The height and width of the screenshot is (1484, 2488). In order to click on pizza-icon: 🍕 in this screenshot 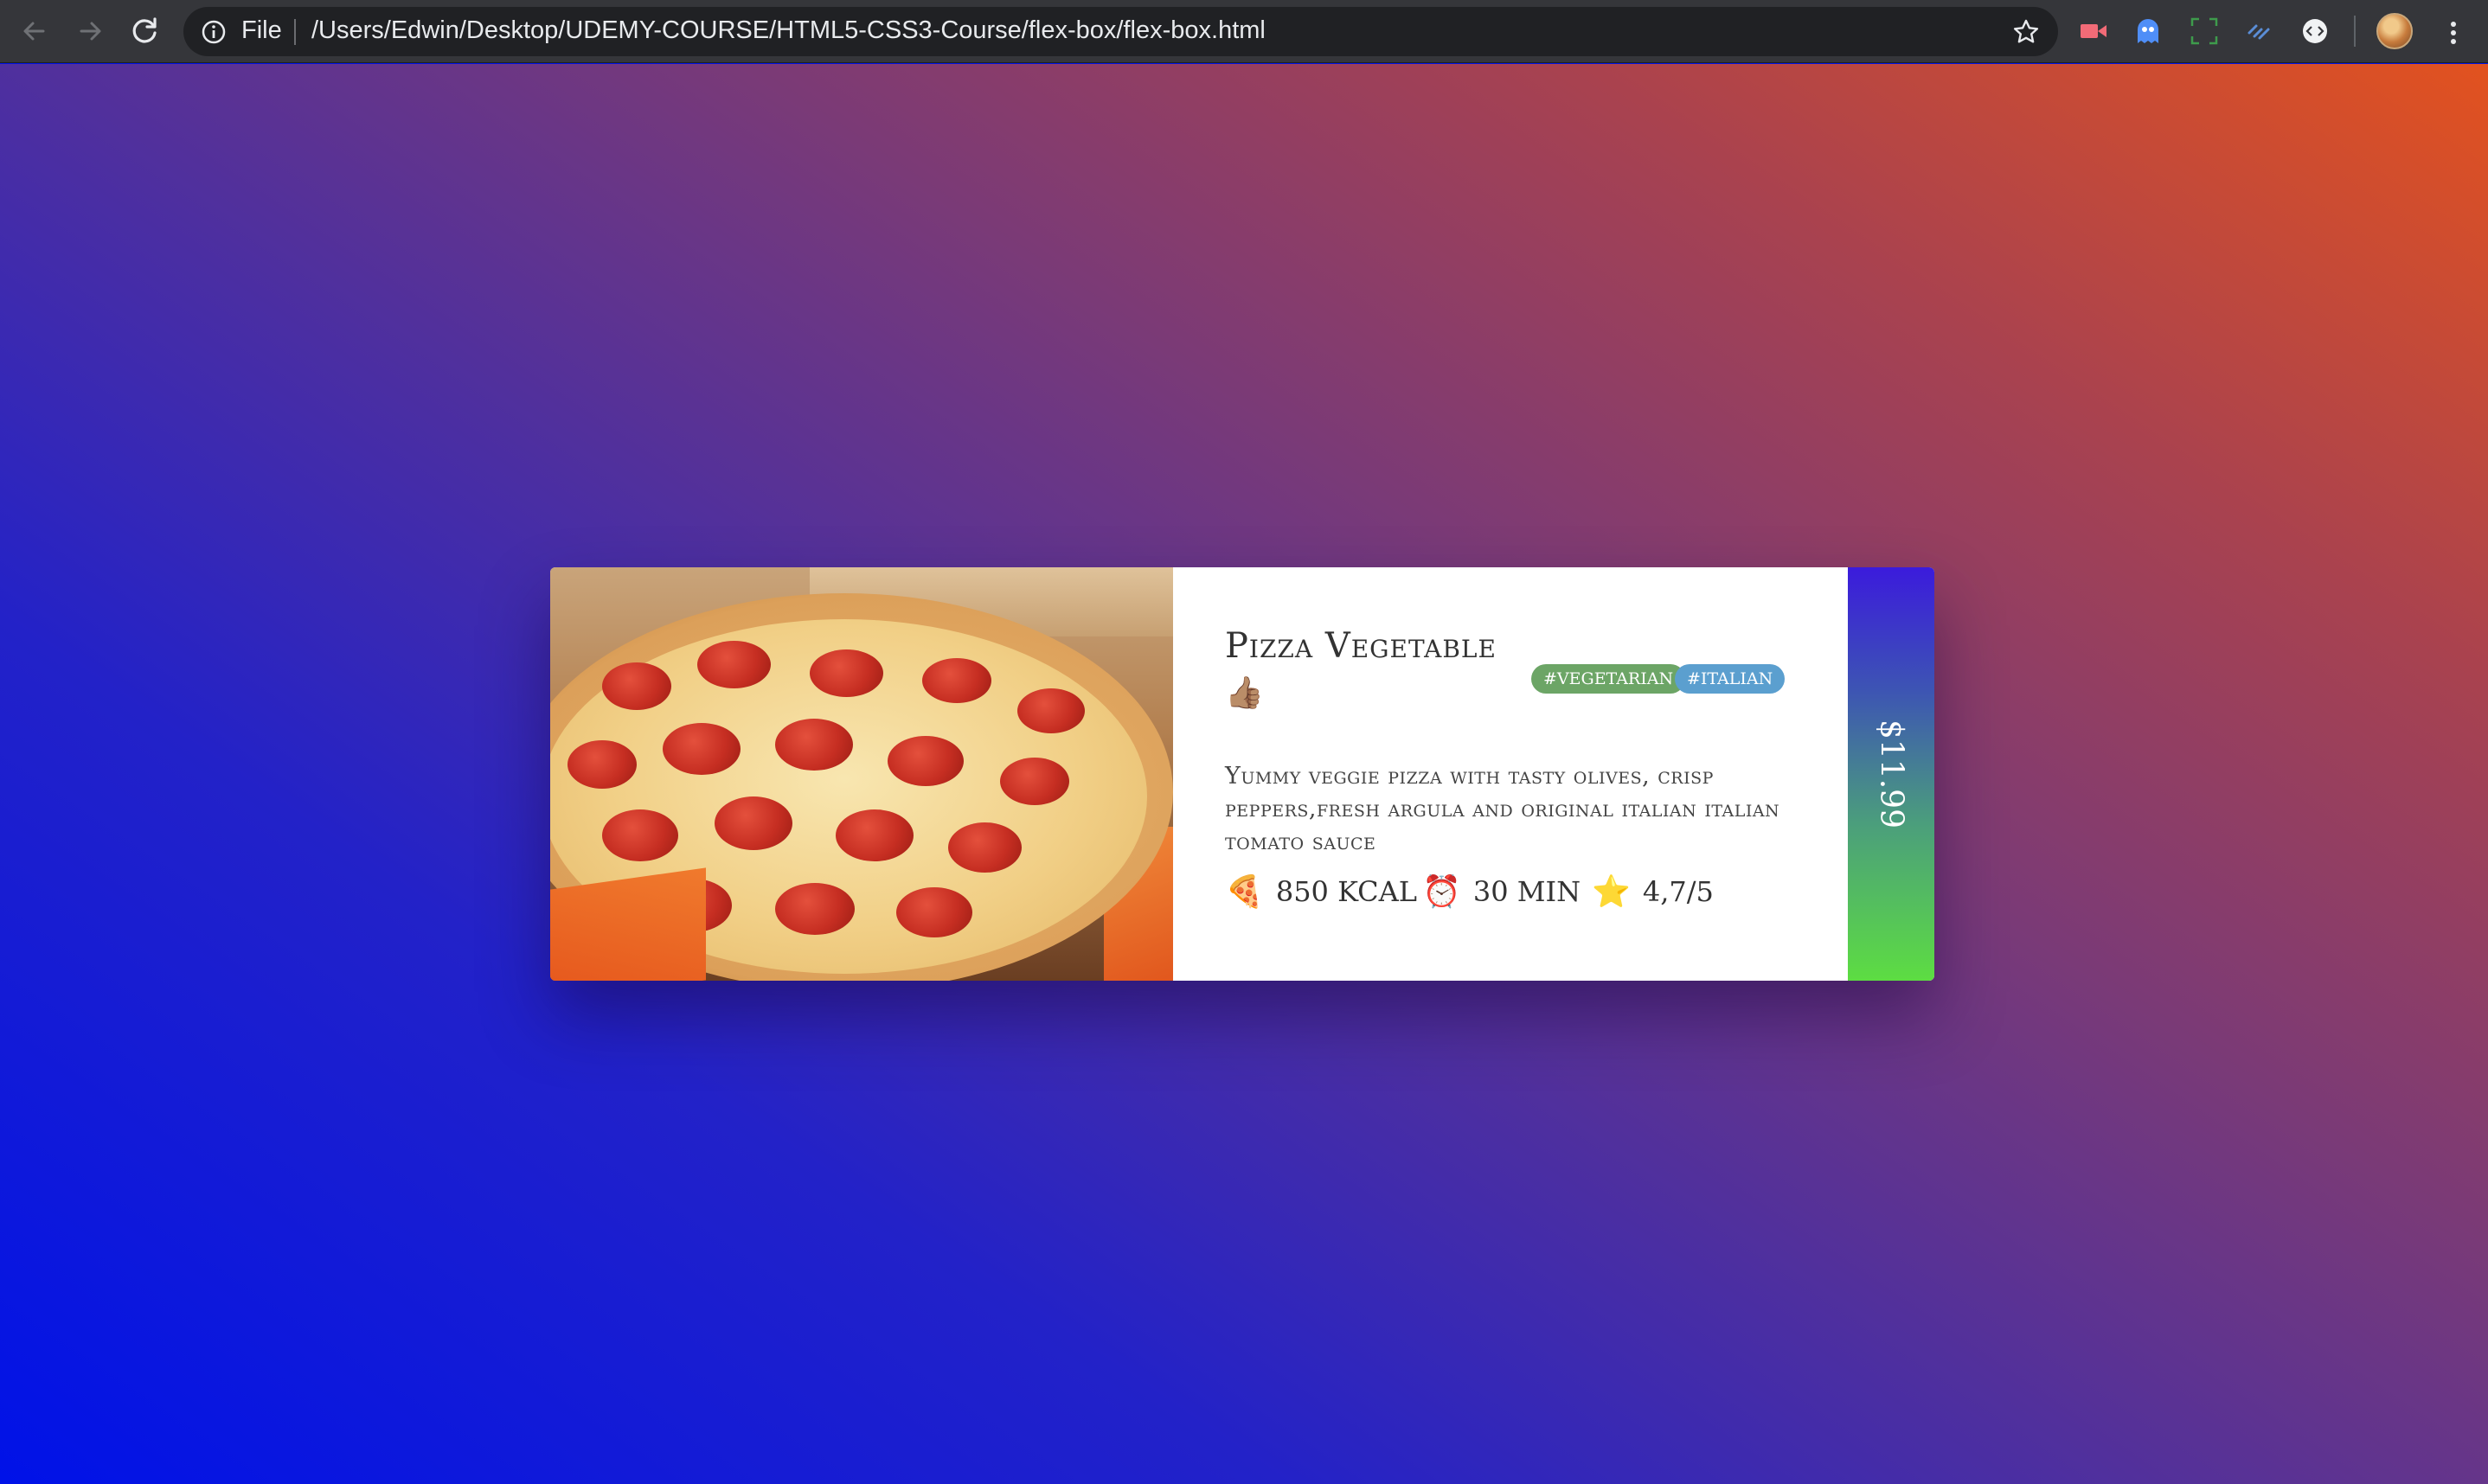, I will do `click(1244, 892)`.